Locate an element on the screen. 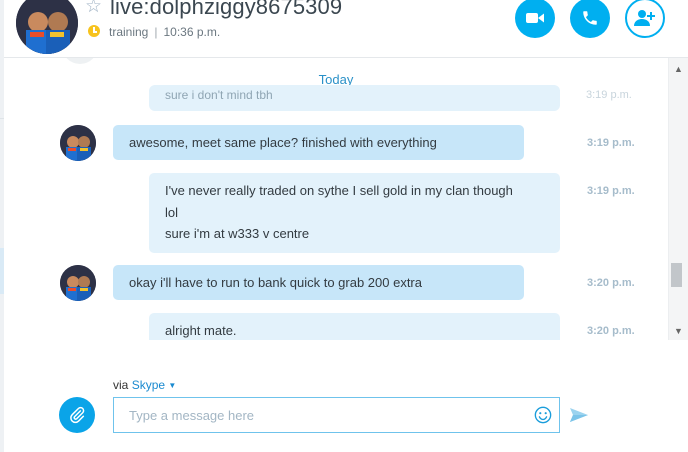 This screenshot has width=688, height=452. message-input is located at coordinates (319, 415).